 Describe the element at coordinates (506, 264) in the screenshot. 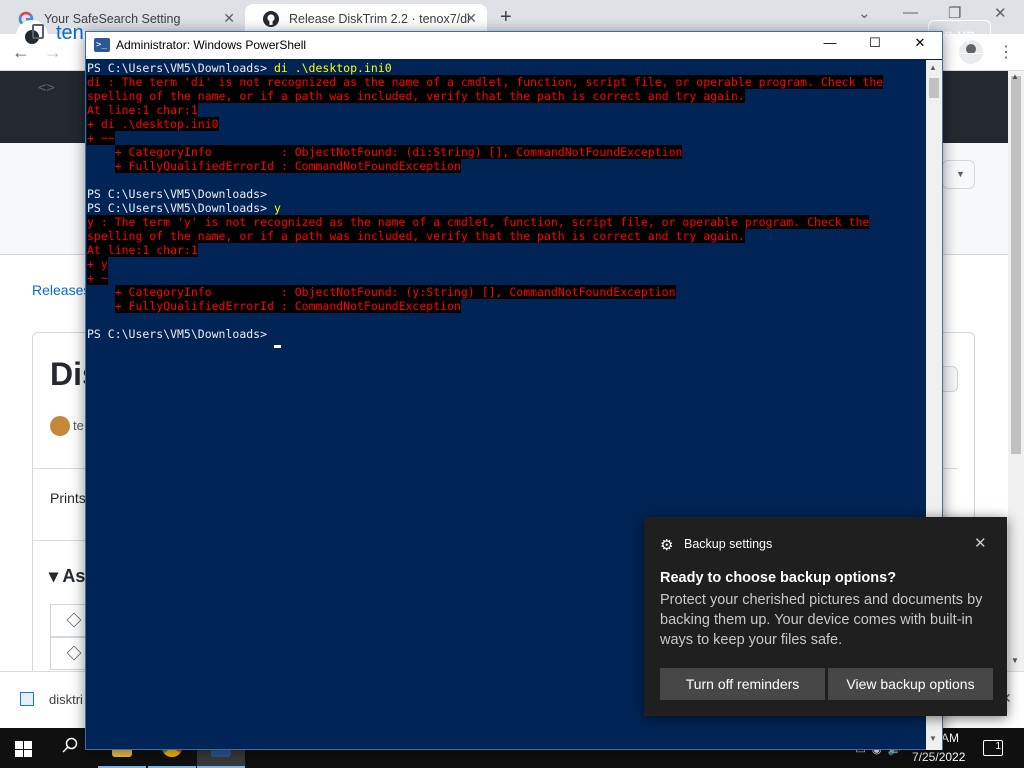

I see `console-line: + y` at that location.